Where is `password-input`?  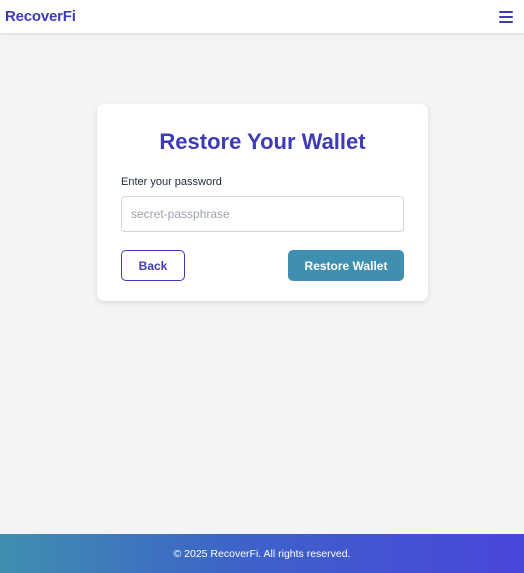 password-input is located at coordinates (262, 214).